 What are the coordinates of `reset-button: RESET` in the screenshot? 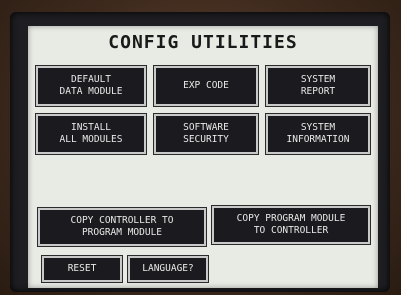 It's located at (82, 269).